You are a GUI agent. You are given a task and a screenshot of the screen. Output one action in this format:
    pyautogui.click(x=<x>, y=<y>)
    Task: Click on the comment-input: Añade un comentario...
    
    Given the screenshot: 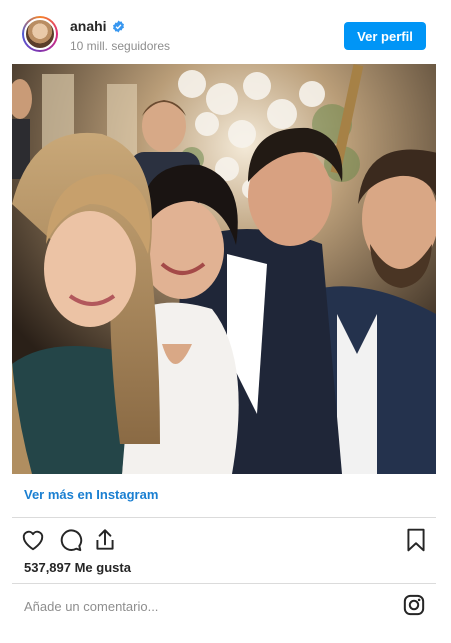 What is the action you would take?
    pyautogui.click(x=91, y=606)
    